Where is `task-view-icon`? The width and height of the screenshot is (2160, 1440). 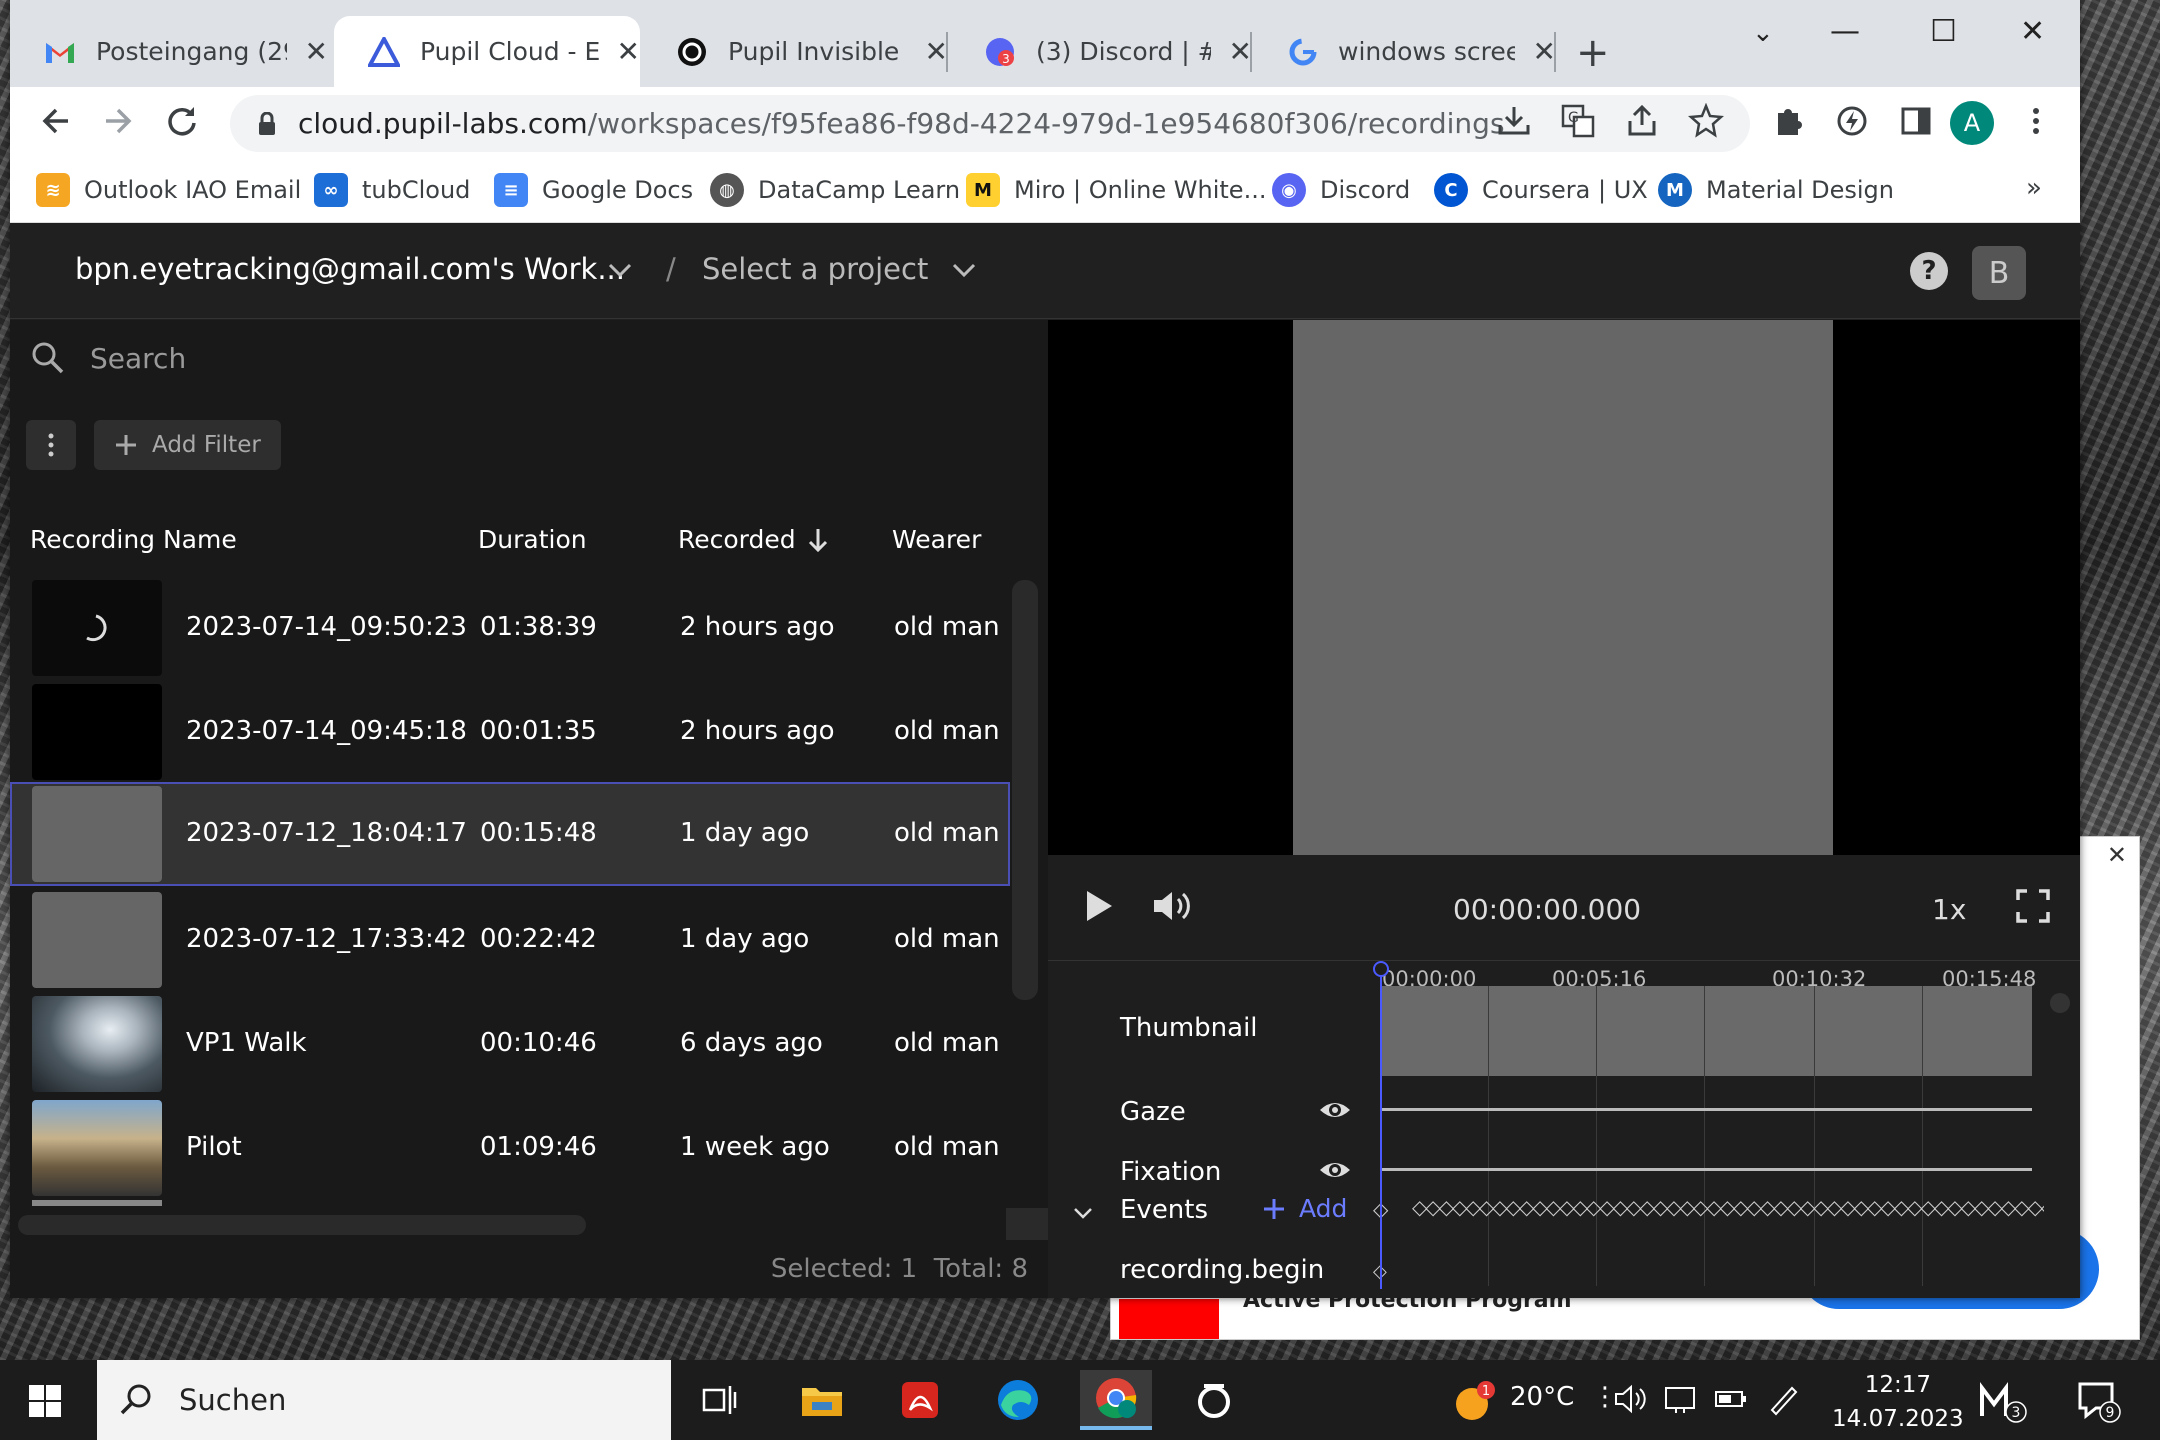 task-view-icon is located at coordinates (720, 1400).